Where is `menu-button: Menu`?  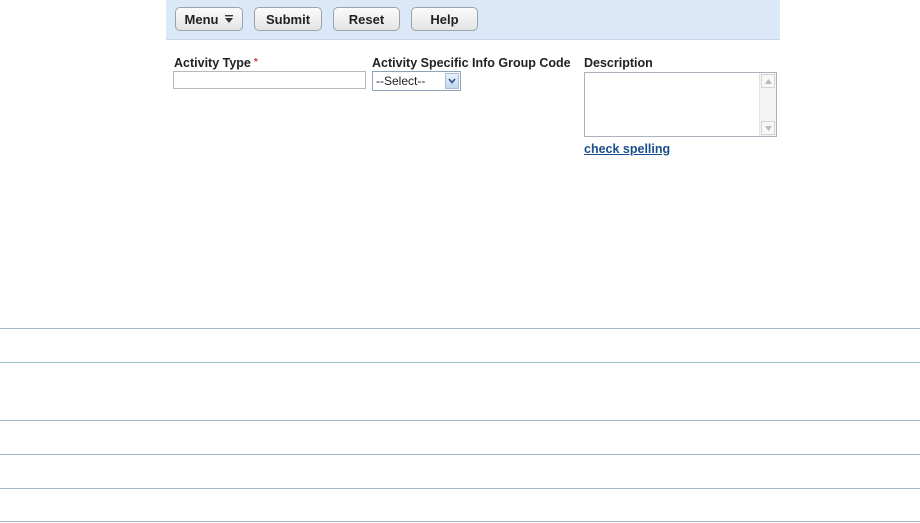 menu-button: Menu is located at coordinates (209, 19).